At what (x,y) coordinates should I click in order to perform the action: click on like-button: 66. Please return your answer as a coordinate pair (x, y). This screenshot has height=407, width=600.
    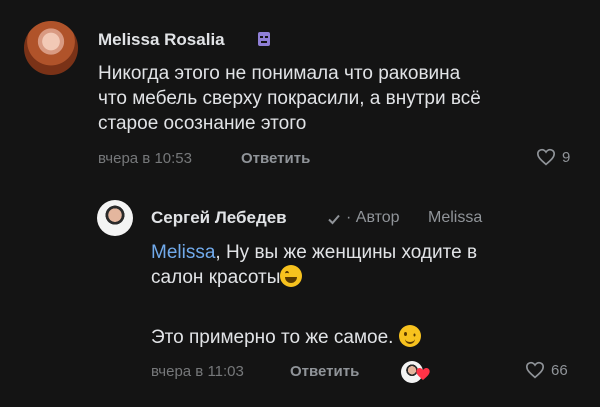
    Looking at the image, I should click on (546, 370).